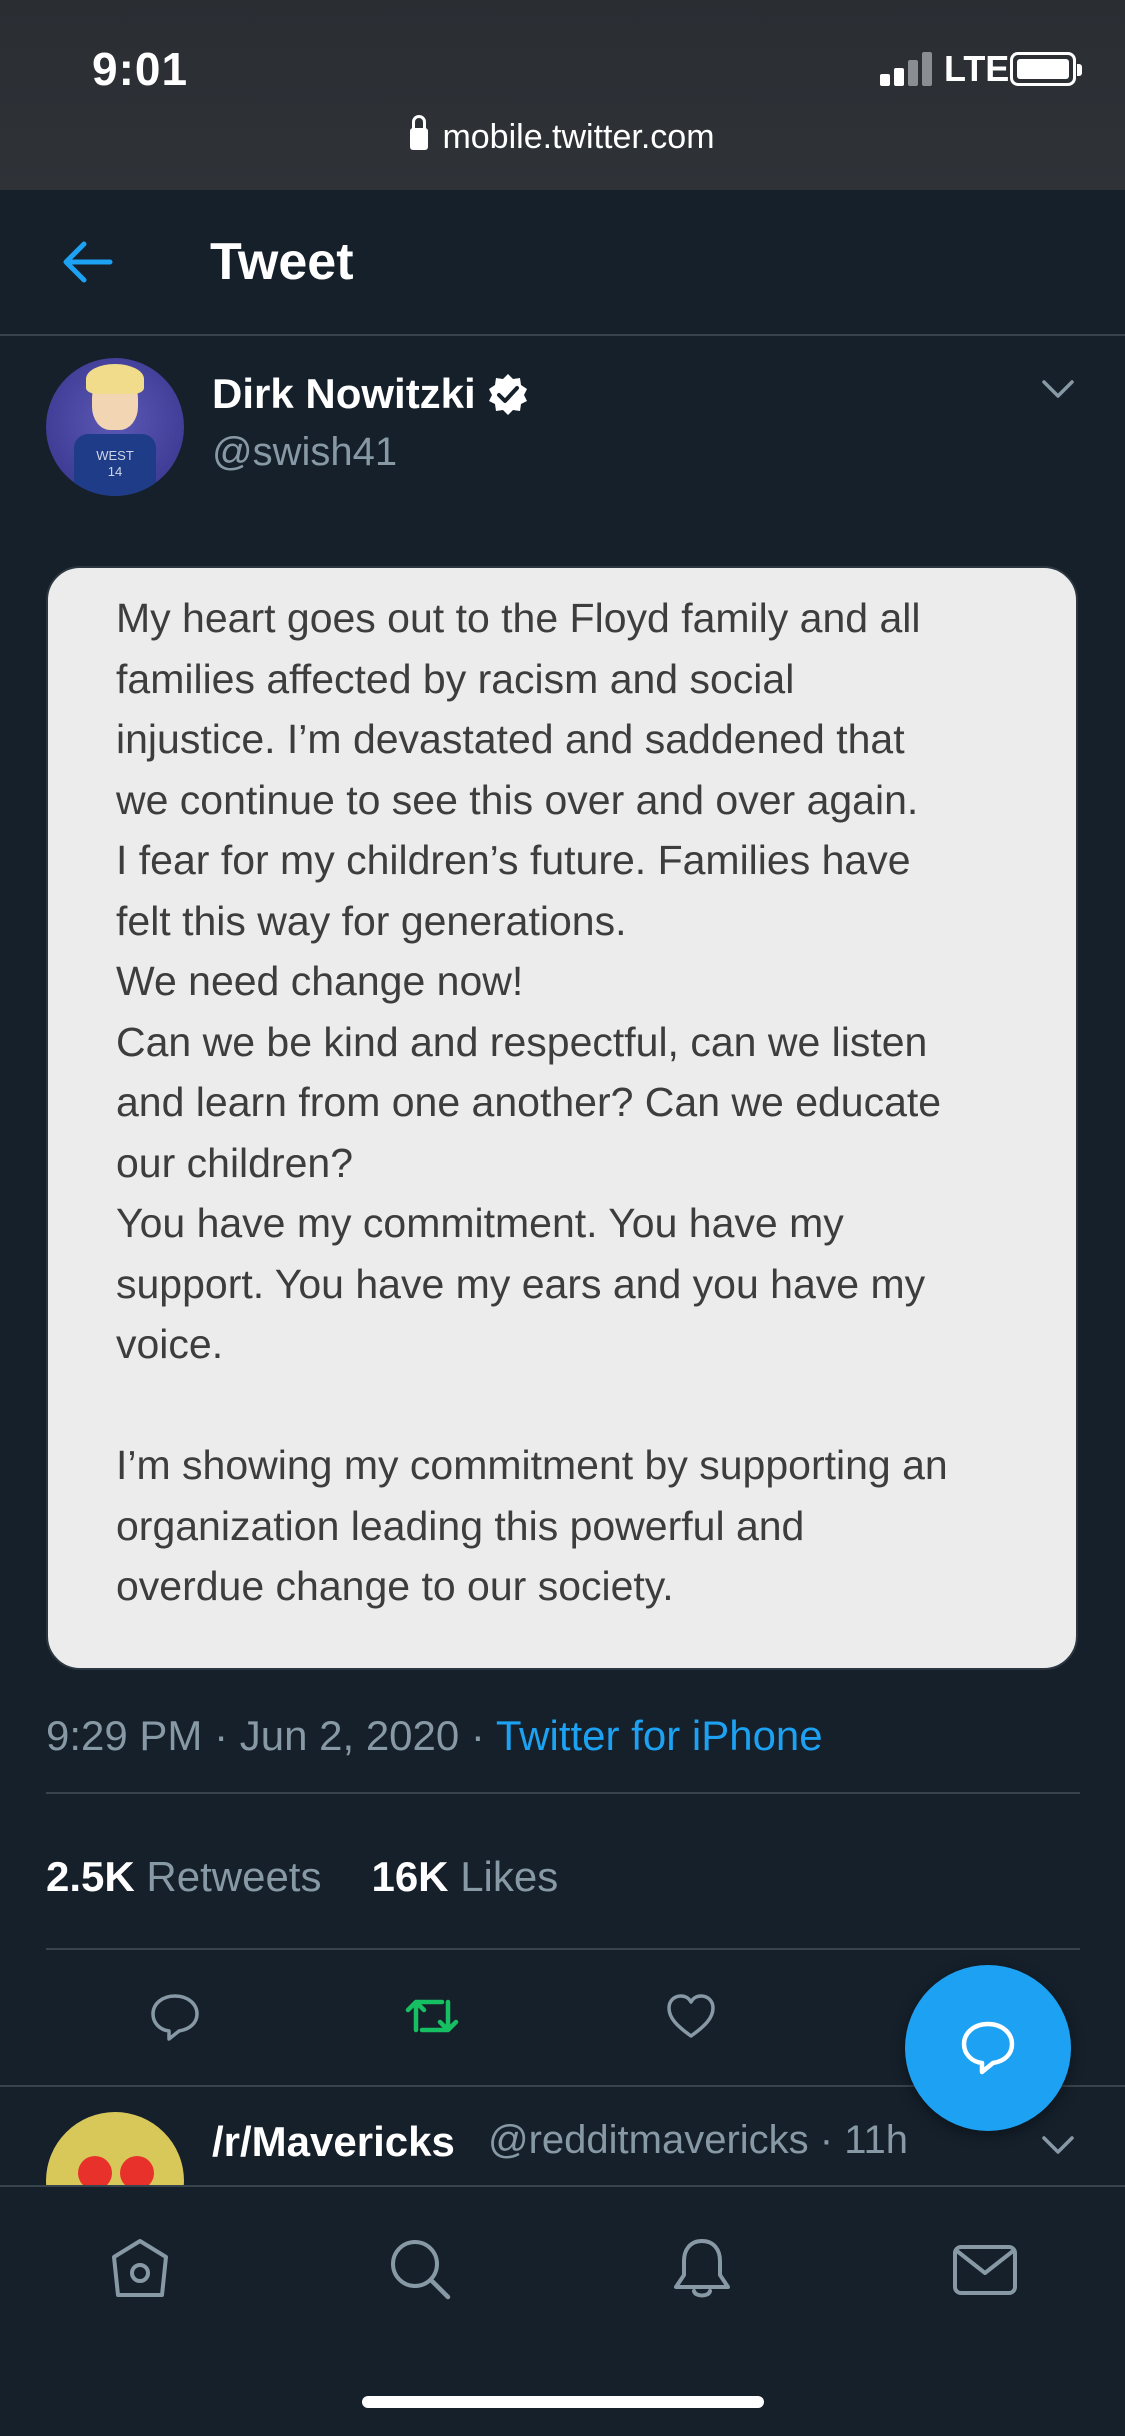 The width and height of the screenshot is (1125, 2436). Describe the element at coordinates (410, 1876) in the screenshot. I see `likes-count: 16K` at that location.